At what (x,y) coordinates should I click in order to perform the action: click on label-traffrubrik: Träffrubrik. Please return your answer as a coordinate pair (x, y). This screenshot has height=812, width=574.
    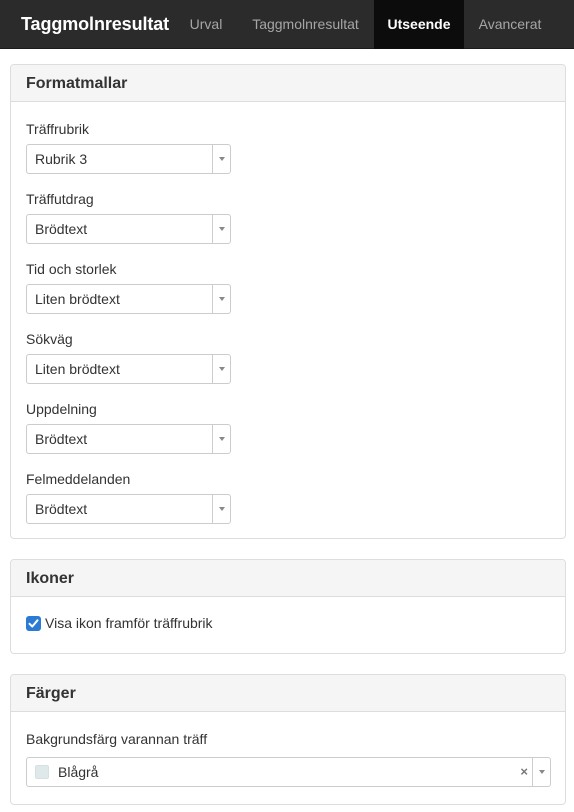
    Looking at the image, I should click on (58, 129).